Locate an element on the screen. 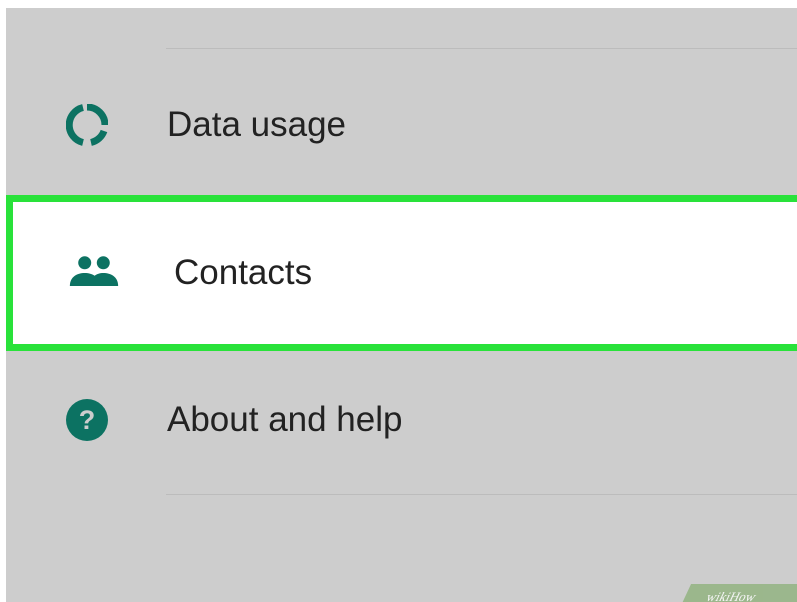  wikihow-watermark: wikiHow is located at coordinates (737, 593).